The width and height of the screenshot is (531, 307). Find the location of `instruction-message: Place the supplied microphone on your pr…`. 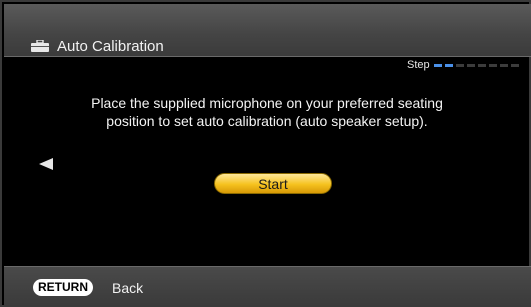

instruction-message: Place the supplied microphone on your pr… is located at coordinates (267, 112).